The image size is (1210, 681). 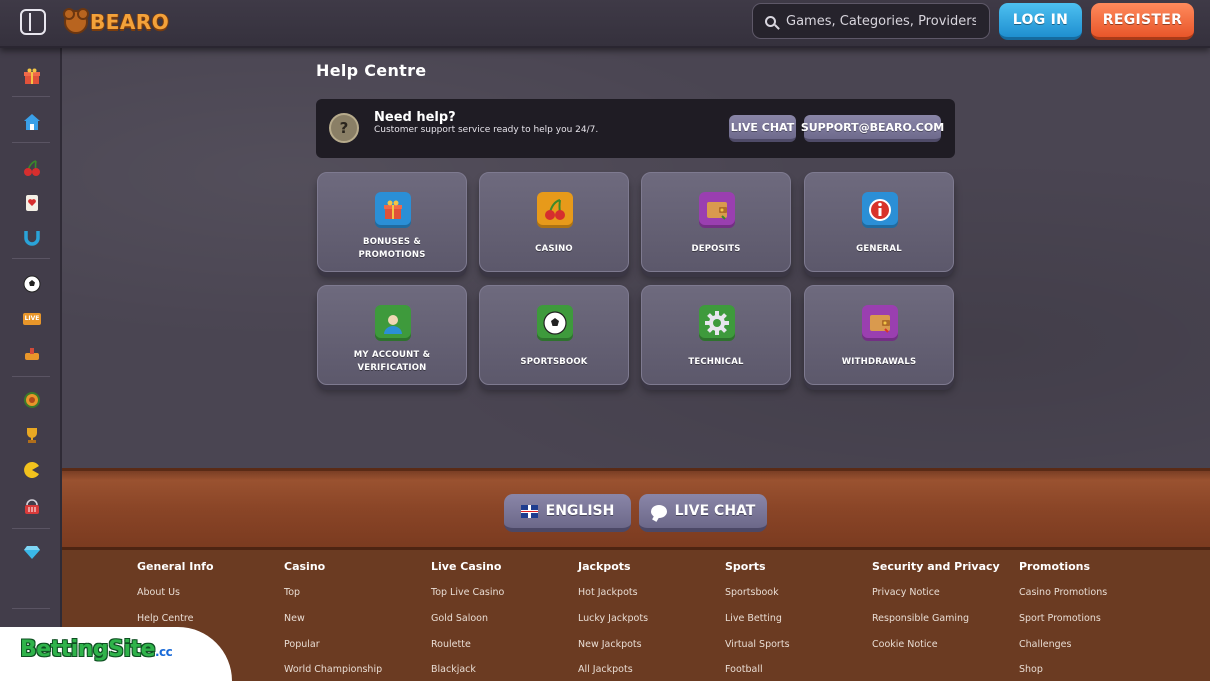 I want to click on card-icon, so click(x=32, y=203).